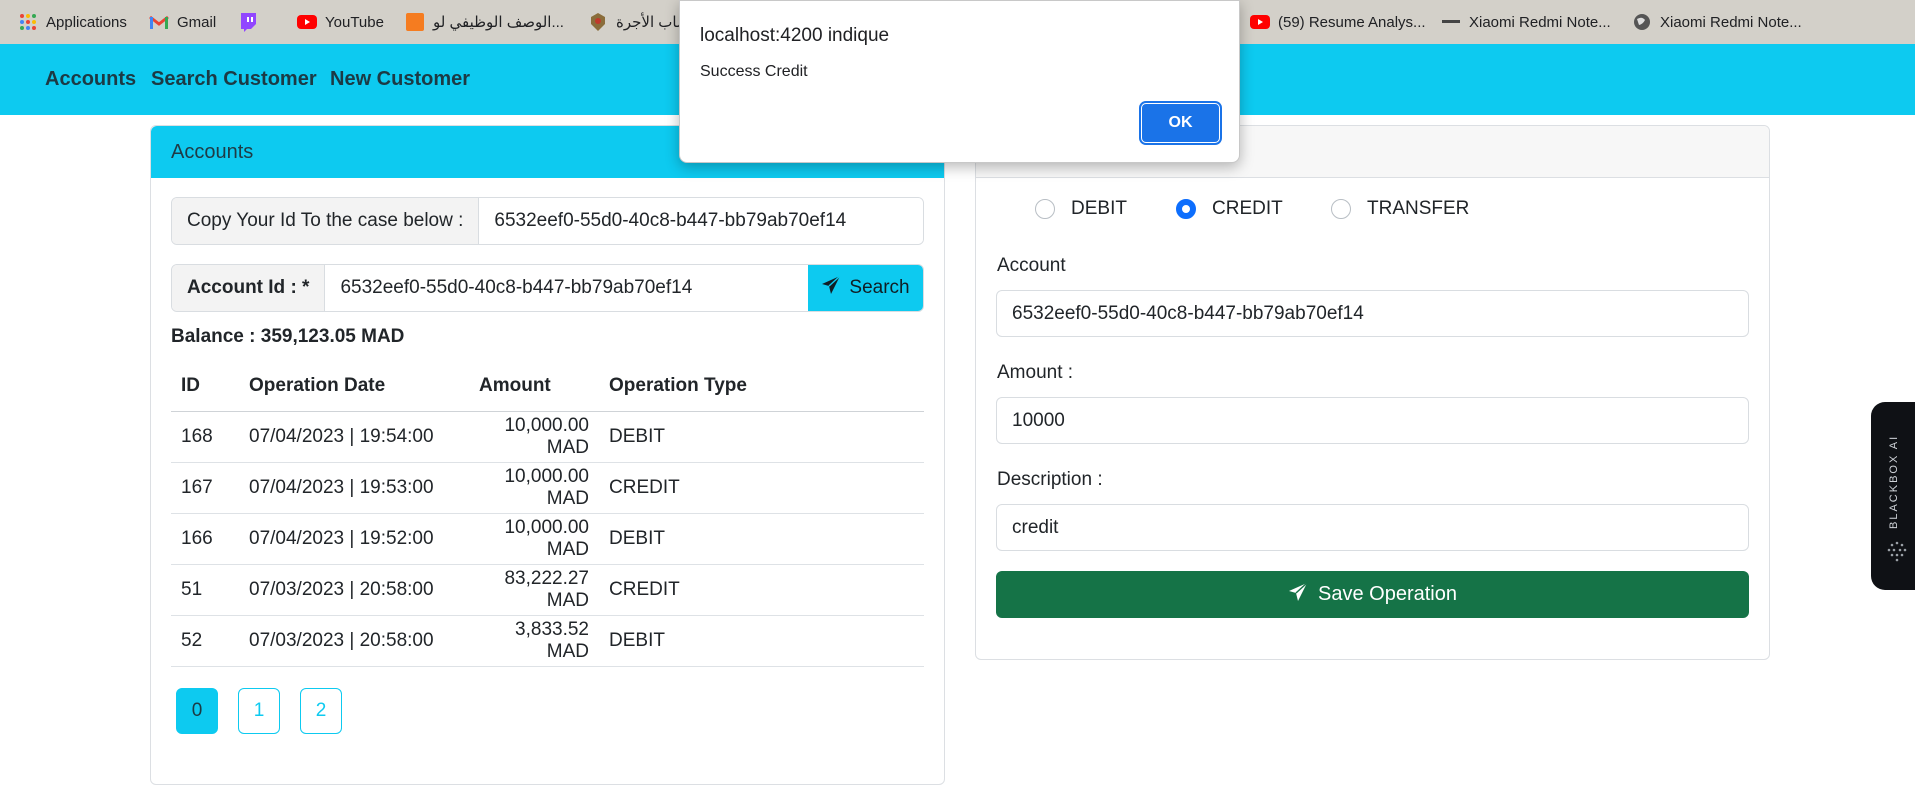 The height and width of the screenshot is (785, 1915). What do you see at coordinates (959, 81) in the screenshot?
I see `alert-dialog: localhost:4200 indique Success Credit OK` at bounding box center [959, 81].